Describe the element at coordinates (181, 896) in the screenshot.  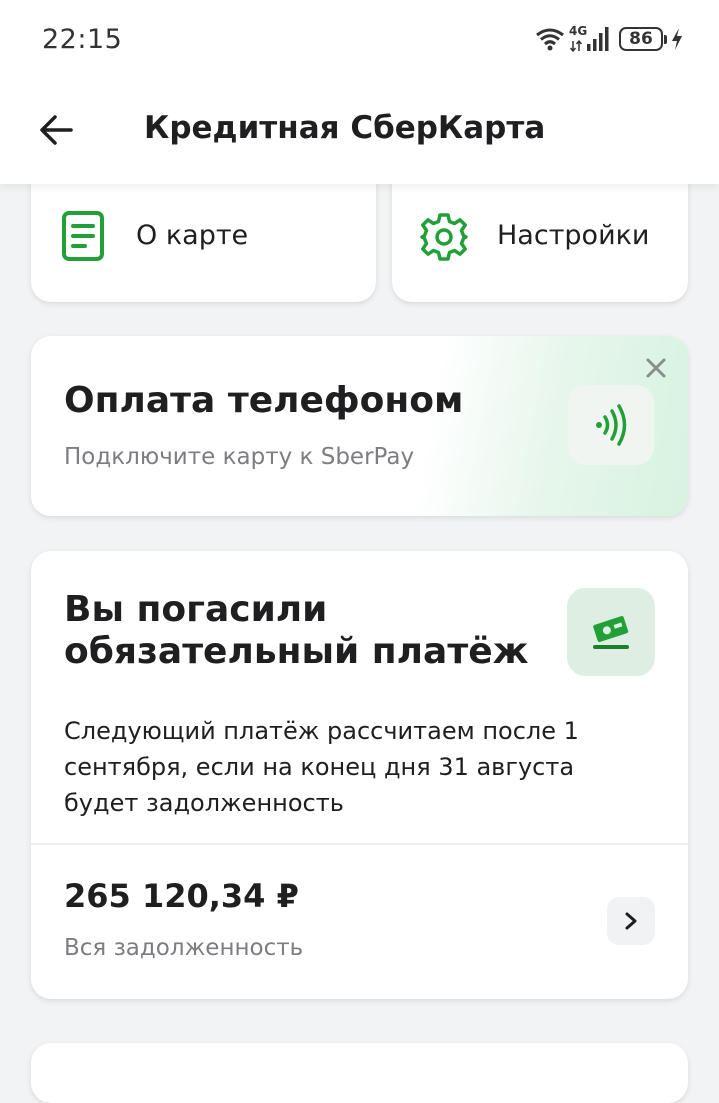
I see `debt-amount: 265 120,34 ₽` at that location.